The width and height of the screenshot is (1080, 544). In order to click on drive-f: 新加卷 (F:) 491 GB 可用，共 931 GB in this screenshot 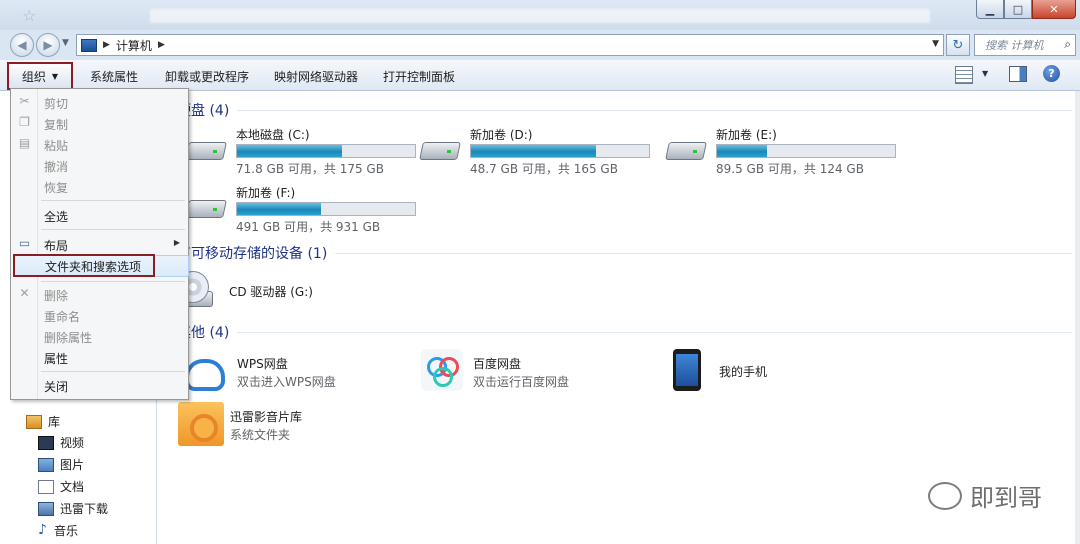, I will do `click(306, 209)`.